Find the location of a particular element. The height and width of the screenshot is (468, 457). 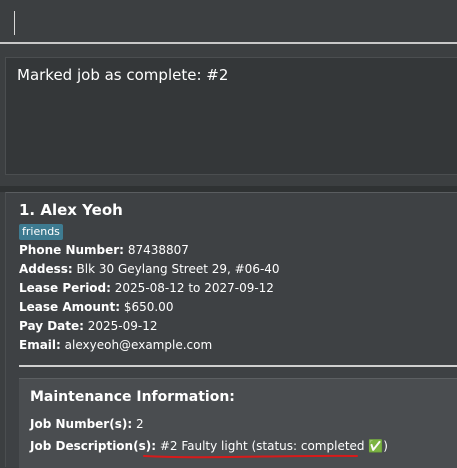

card-divider is located at coordinates (238, 366).